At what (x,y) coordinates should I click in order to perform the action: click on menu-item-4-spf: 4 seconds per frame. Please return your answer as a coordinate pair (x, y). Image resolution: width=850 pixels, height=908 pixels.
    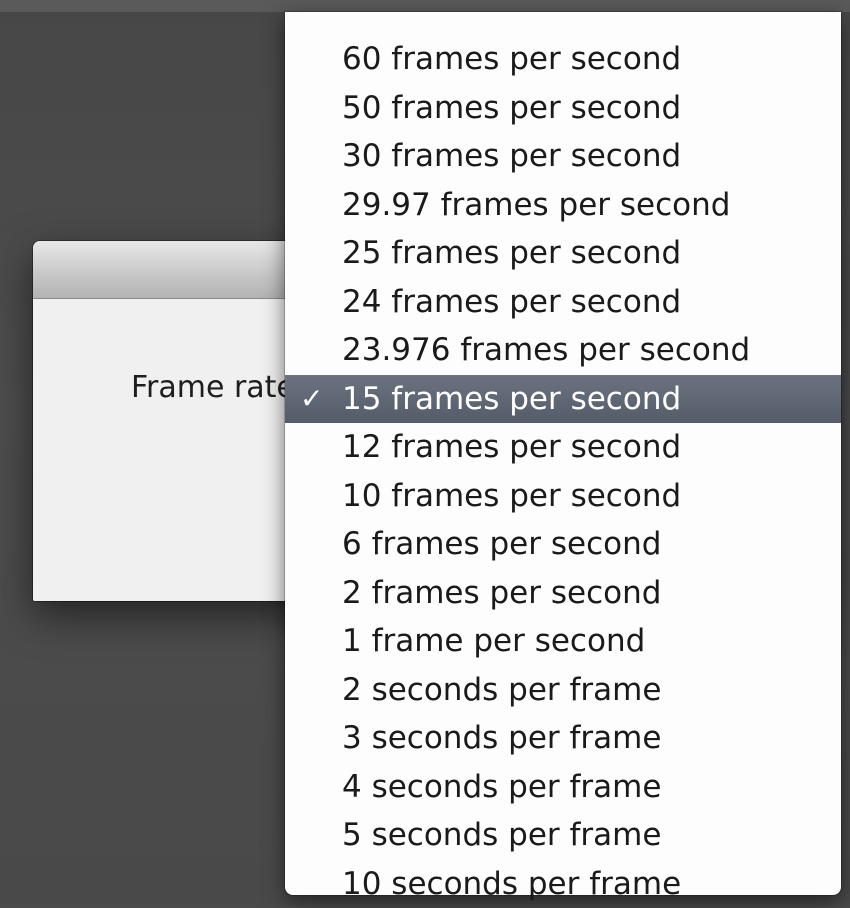
    Looking at the image, I should click on (563, 787).